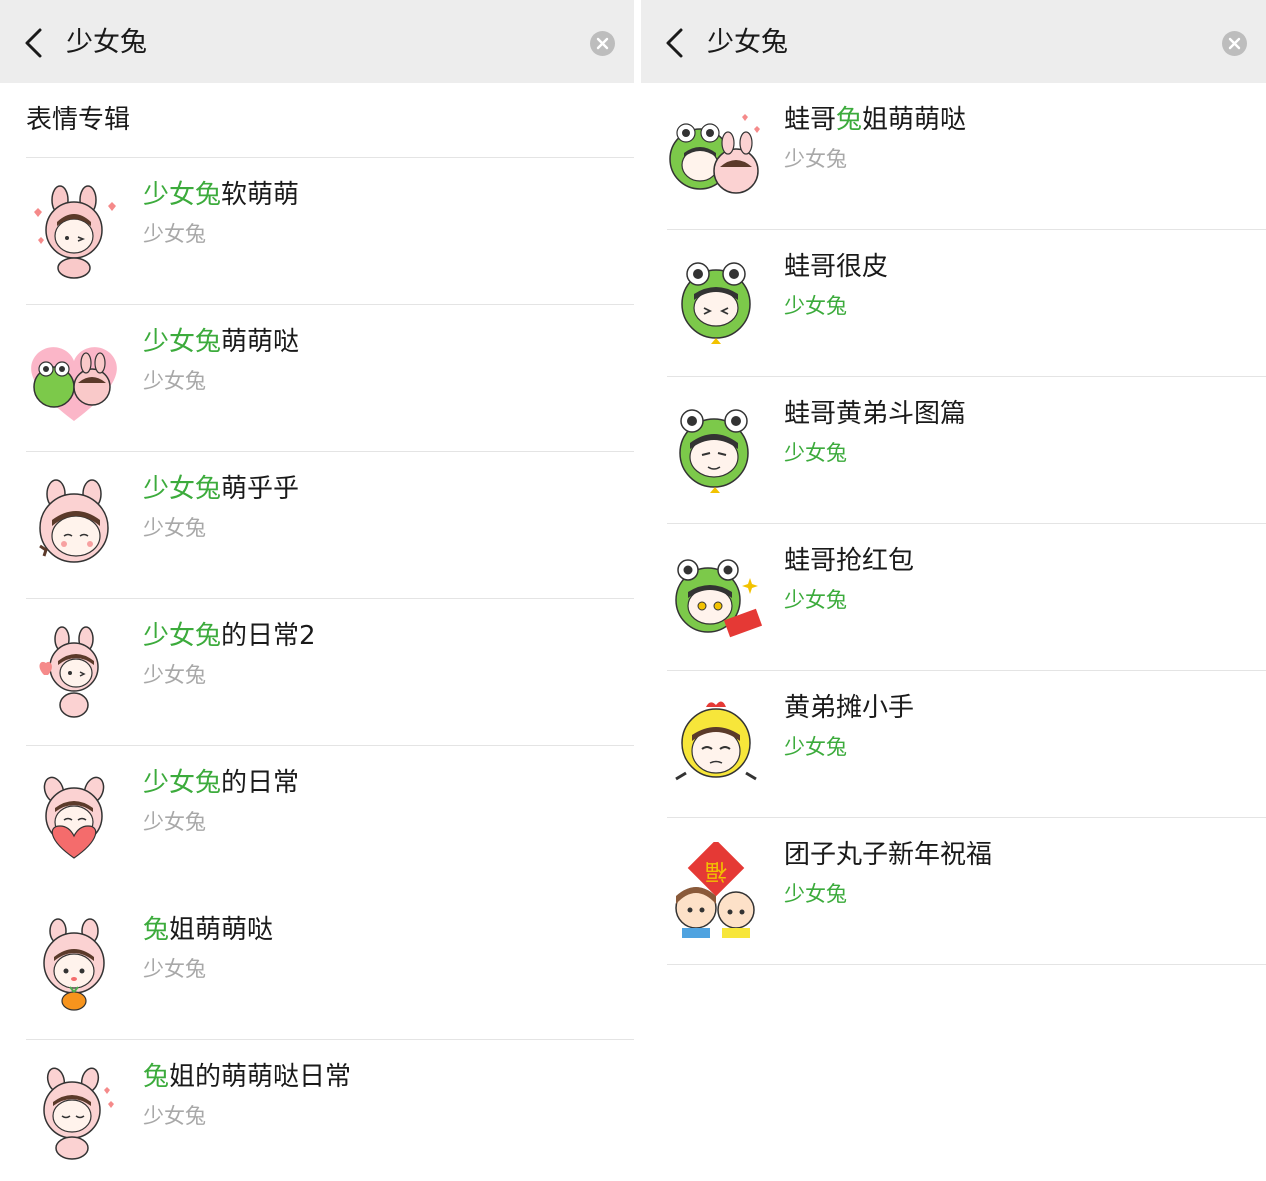  I want to click on list-item: 少女兔萌萌哒 少女兔, so click(317, 378).